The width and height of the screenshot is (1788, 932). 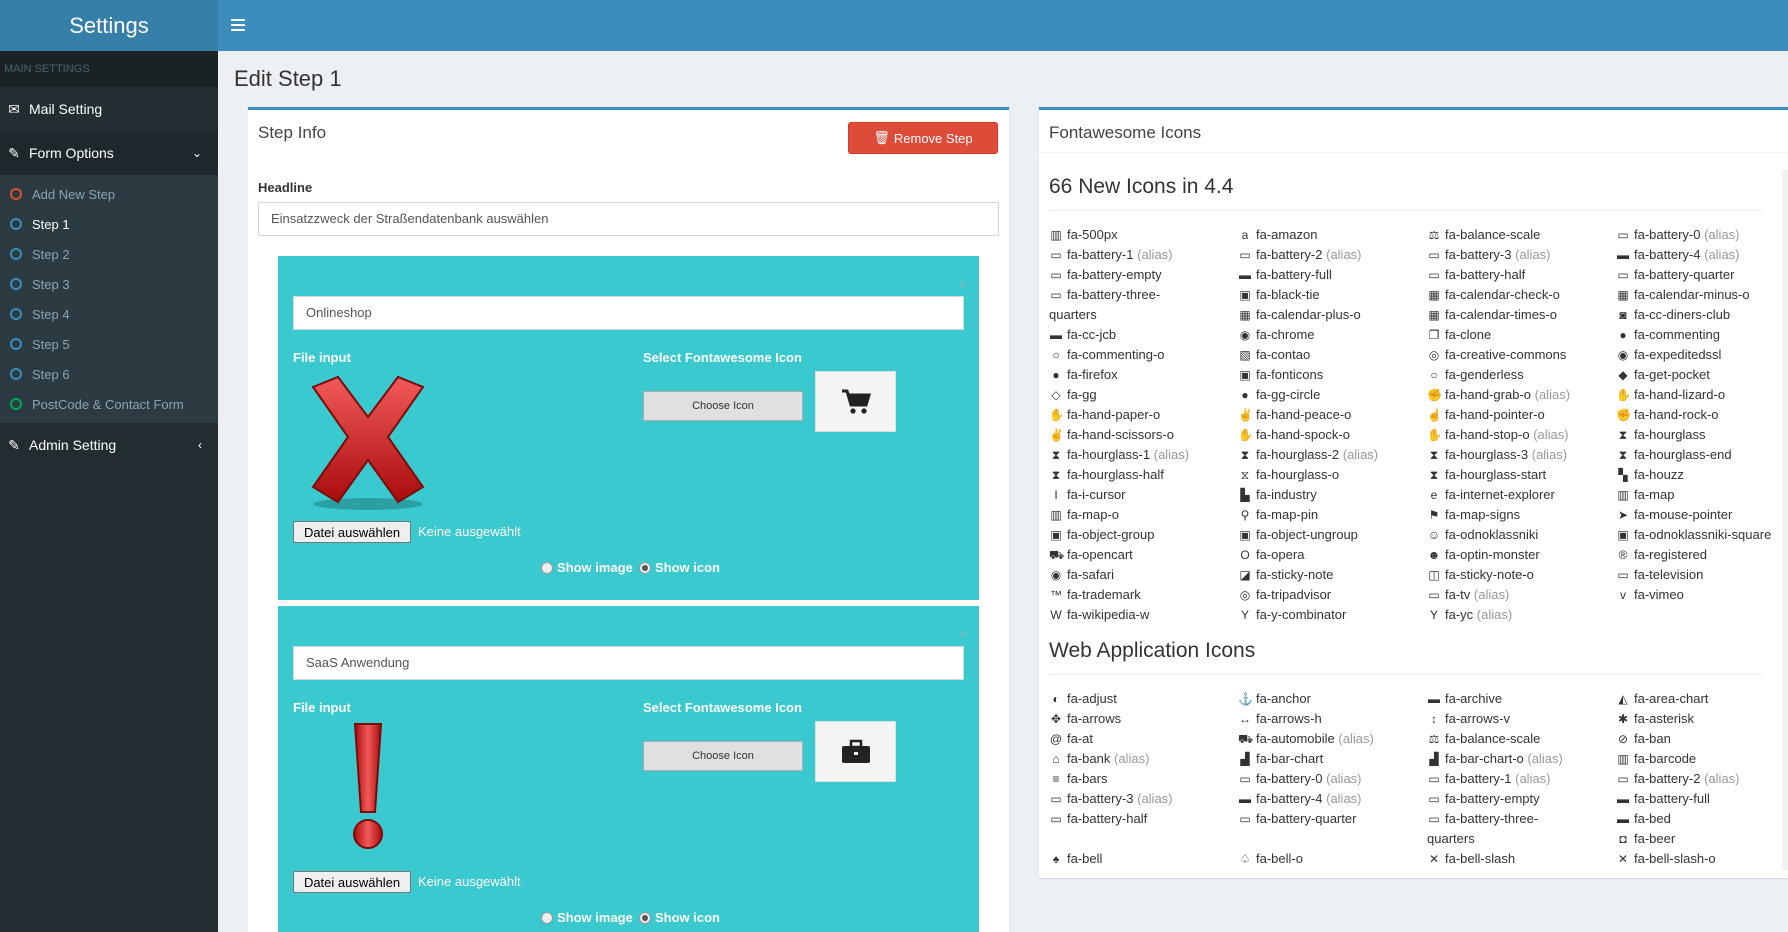 I want to click on fa-glyph-icon: ⧗, so click(x=1623, y=455).